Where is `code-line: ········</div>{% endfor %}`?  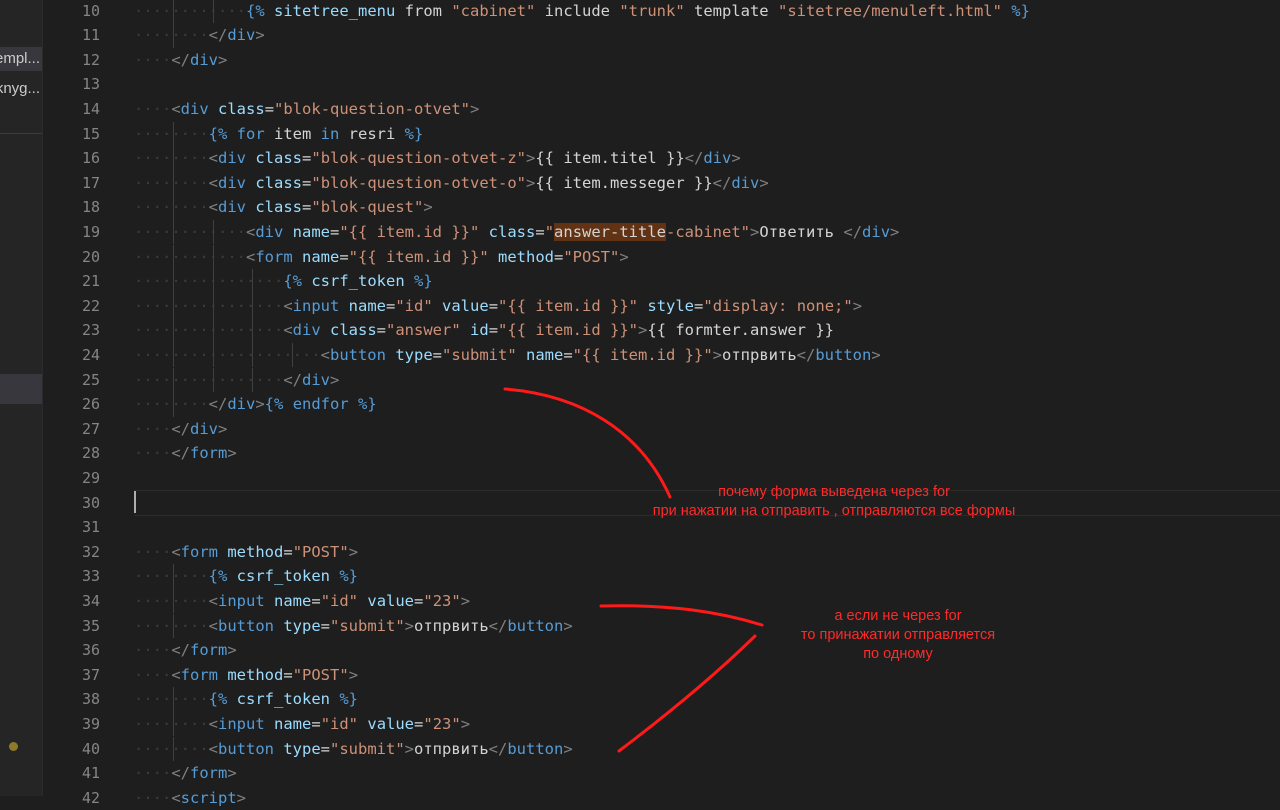 code-line: ········</div>{% endfor %} is located at coordinates (255, 404).